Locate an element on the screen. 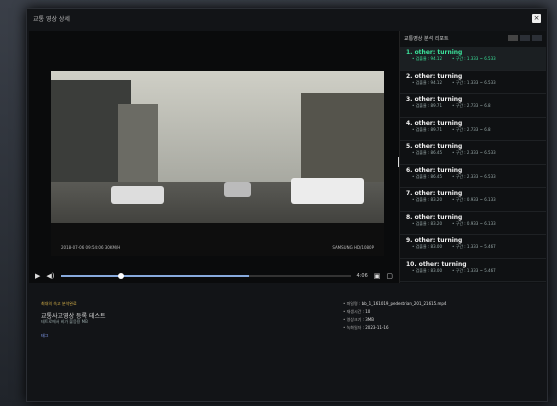 The height and width of the screenshot is (406, 557). analysis-item-score: • 검출율 : 83.00 is located at coordinates (427, 246).